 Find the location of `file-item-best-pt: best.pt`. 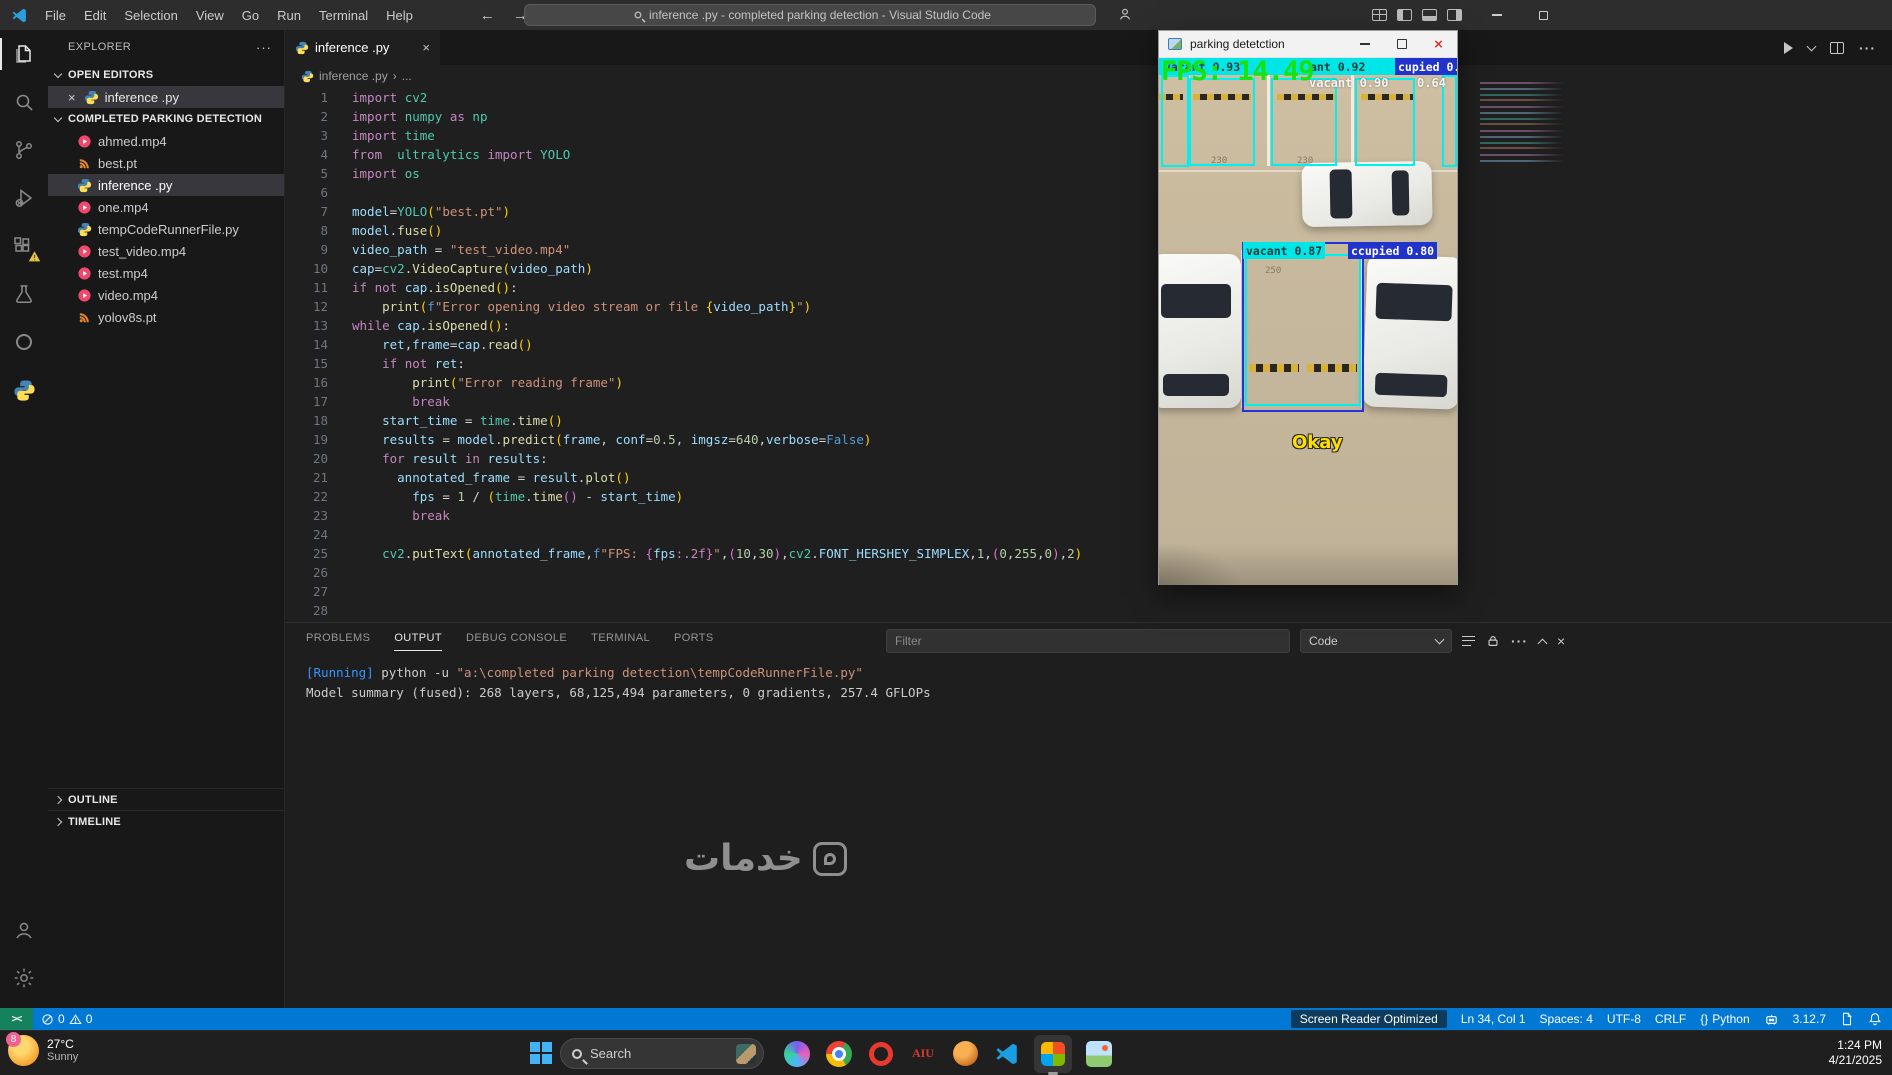

file-item-best-pt: best.pt is located at coordinates (166, 163).